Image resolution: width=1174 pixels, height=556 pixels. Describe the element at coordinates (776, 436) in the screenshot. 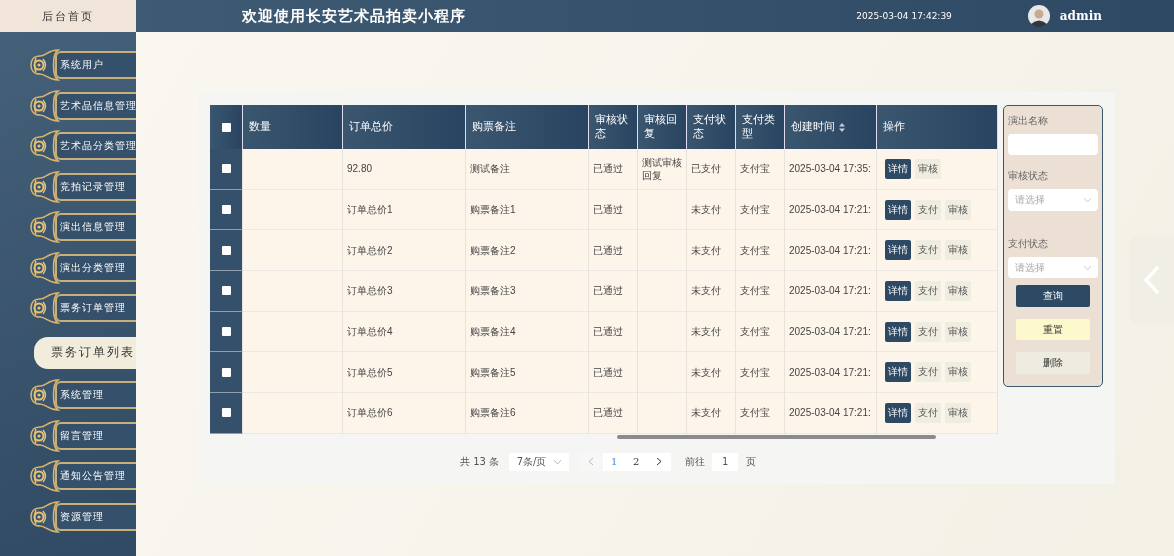

I see `scrollbar-thumb` at that location.